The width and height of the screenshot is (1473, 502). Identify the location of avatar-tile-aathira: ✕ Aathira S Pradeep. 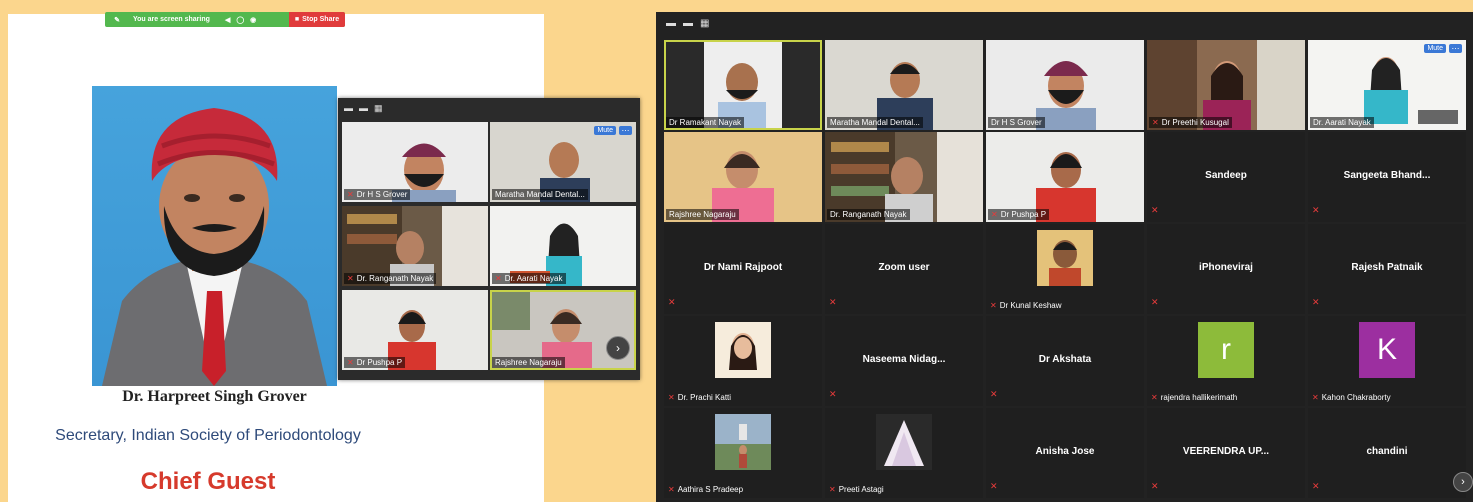
(743, 453).